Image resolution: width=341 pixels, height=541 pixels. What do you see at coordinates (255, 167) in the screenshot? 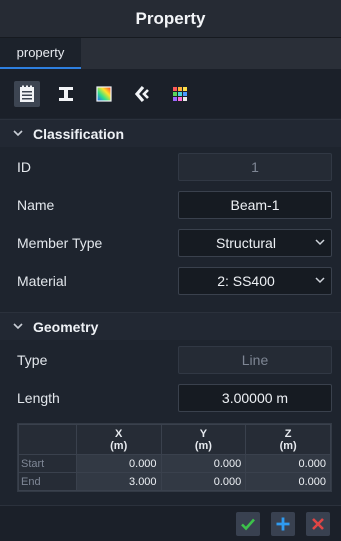
I see `id-field: 1` at bounding box center [255, 167].